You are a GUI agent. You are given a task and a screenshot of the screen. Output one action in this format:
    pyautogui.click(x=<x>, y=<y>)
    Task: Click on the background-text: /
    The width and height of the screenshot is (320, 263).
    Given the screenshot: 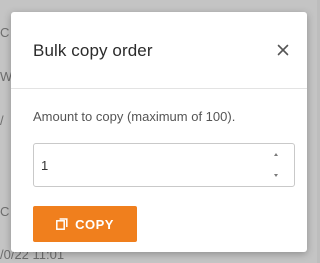 What is the action you would take?
    pyautogui.click(x=2, y=120)
    